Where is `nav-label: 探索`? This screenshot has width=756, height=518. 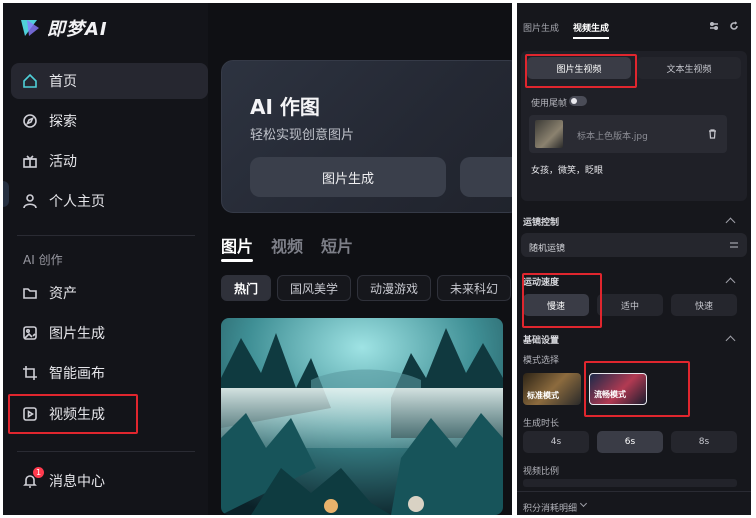
nav-label: 探索 is located at coordinates (63, 122).